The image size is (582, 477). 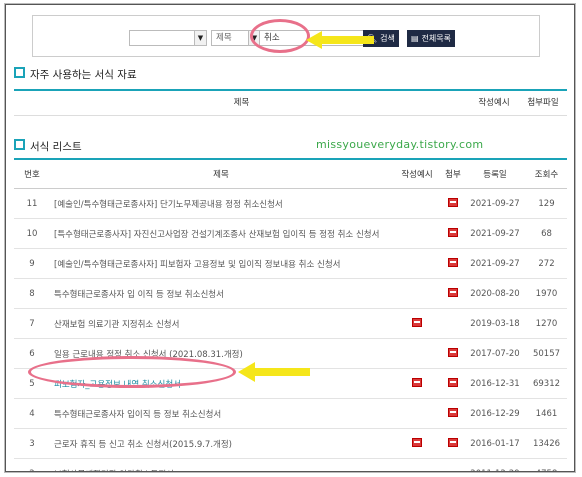 I want to click on table-row: 4 특수형태근로종사자 입이직 등 정보 취소신청서 2016-12-29 1461, so click(x=290, y=413).